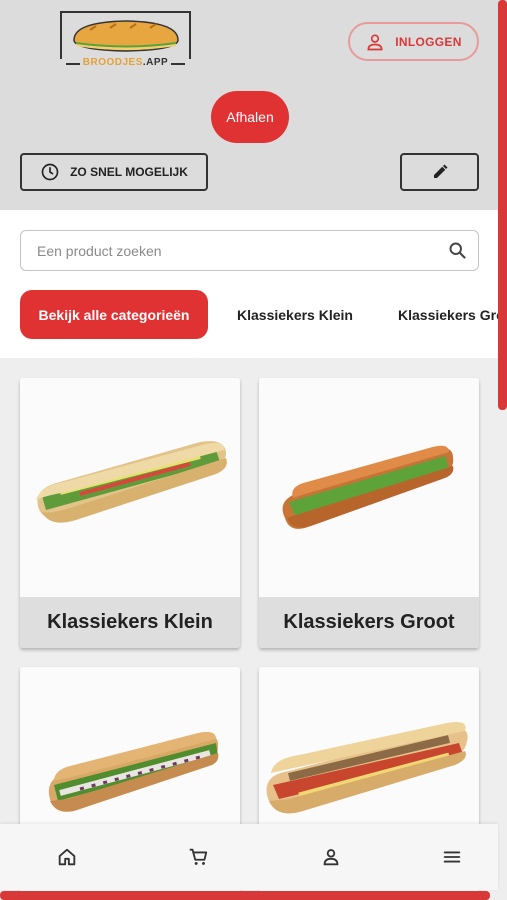  What do you see at coordinates (130, 622) in the screenshot?
I see `product-label: Klassiekers Klein` at bounding box center [130, 622].